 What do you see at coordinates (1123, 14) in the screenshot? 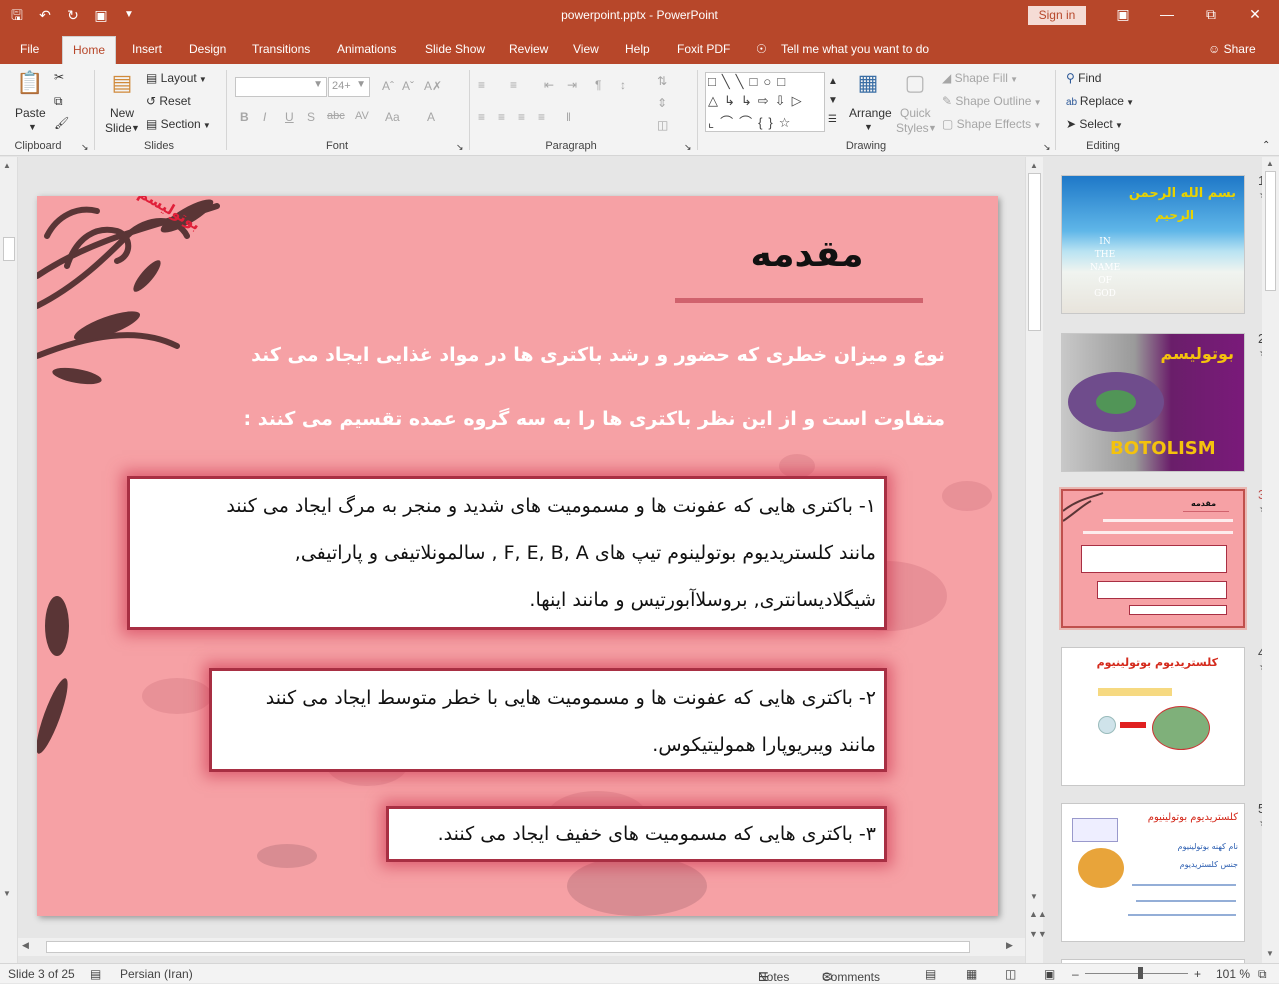
I see `ribbon-display-icon: ▣` at bounding box center [1123, 14].